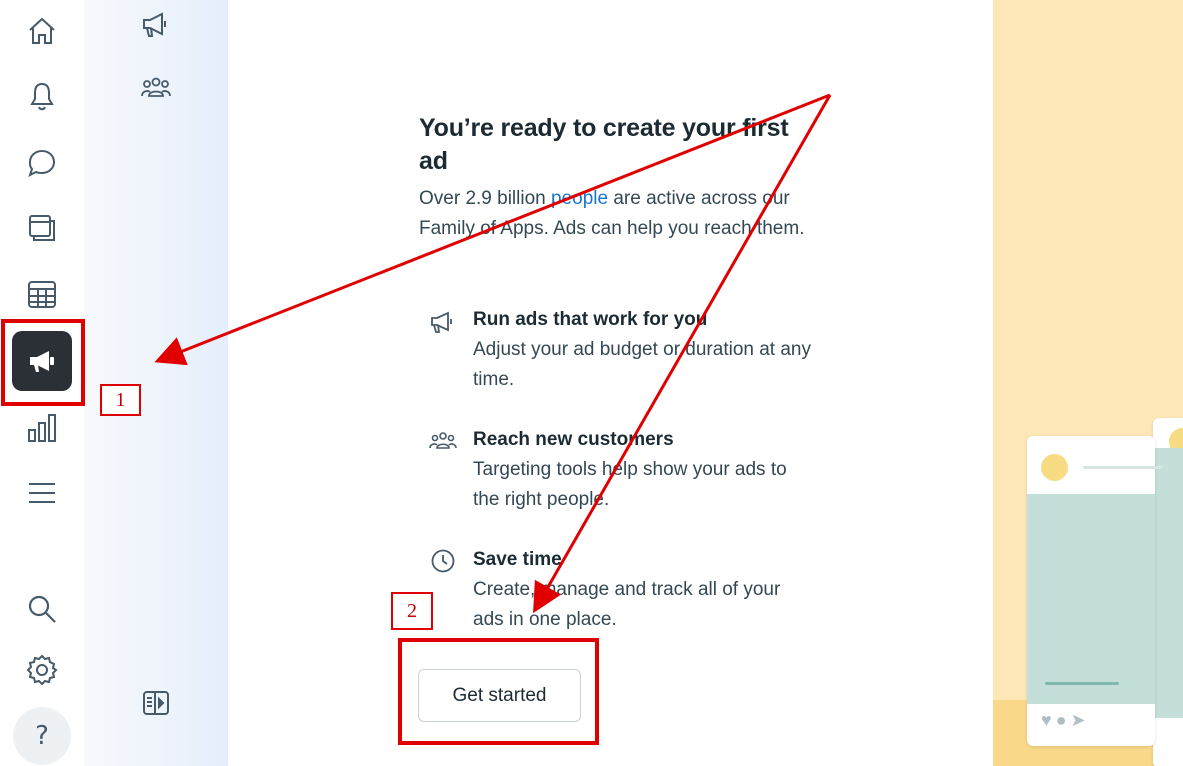 The height and width of the screenshot is (766, 1183). What do you see at coordinates (604, 144) in the screenshot?
I see `page-title: You’re ready to create your first ad` at bounding box center [604, 144].